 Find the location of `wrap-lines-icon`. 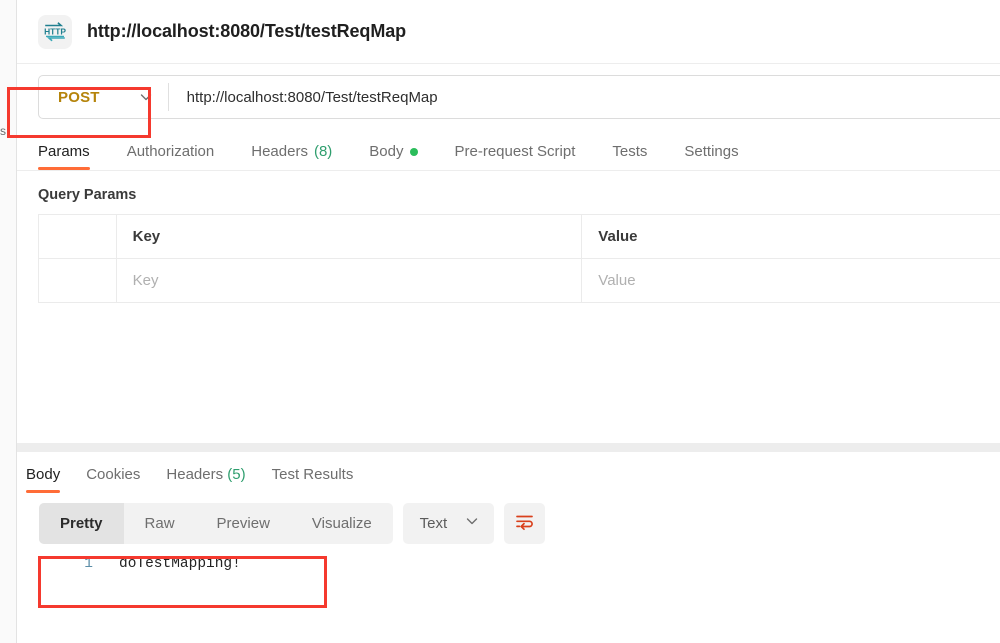

wrap-lines-icon is located at coordinates (524, 524).